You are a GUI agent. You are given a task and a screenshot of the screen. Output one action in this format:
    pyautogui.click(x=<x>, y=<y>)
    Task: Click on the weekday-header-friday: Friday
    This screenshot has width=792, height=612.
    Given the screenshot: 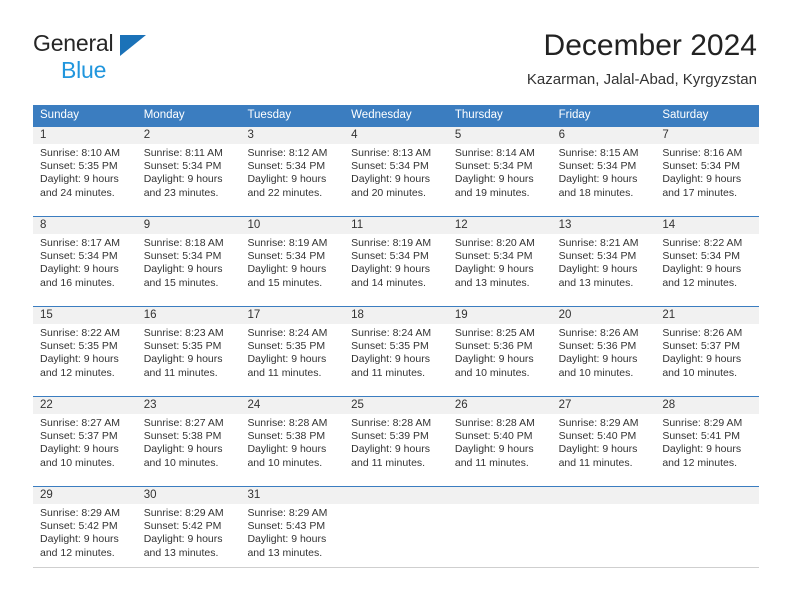 What is the action you would take?
    pyautogui.click(x=574, y=115)
    